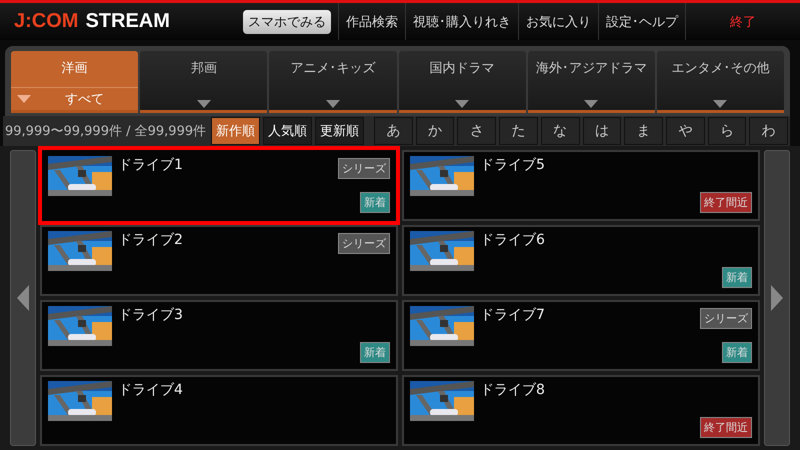 The width and height of the screenshot is (800, 450). What do you see at coordinates (742, 21) in the screenshot?
I see `exit-menu-item: 終了` at bounding box center [742, 21].